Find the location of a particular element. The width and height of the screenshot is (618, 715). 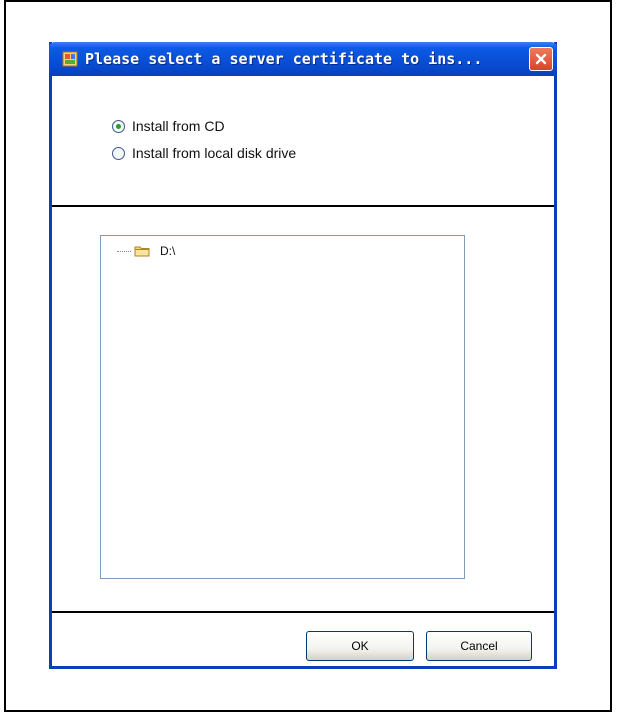

radio-install-from-local-disk: Install from local disk drive is located at coordinates (204, 153).